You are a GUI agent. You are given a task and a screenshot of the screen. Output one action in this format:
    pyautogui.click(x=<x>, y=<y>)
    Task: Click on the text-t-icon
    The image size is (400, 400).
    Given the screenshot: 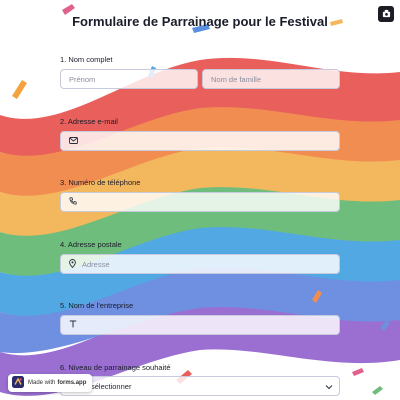 What is the action you would take?
    pyautogui.click(x=73, y=325)
    